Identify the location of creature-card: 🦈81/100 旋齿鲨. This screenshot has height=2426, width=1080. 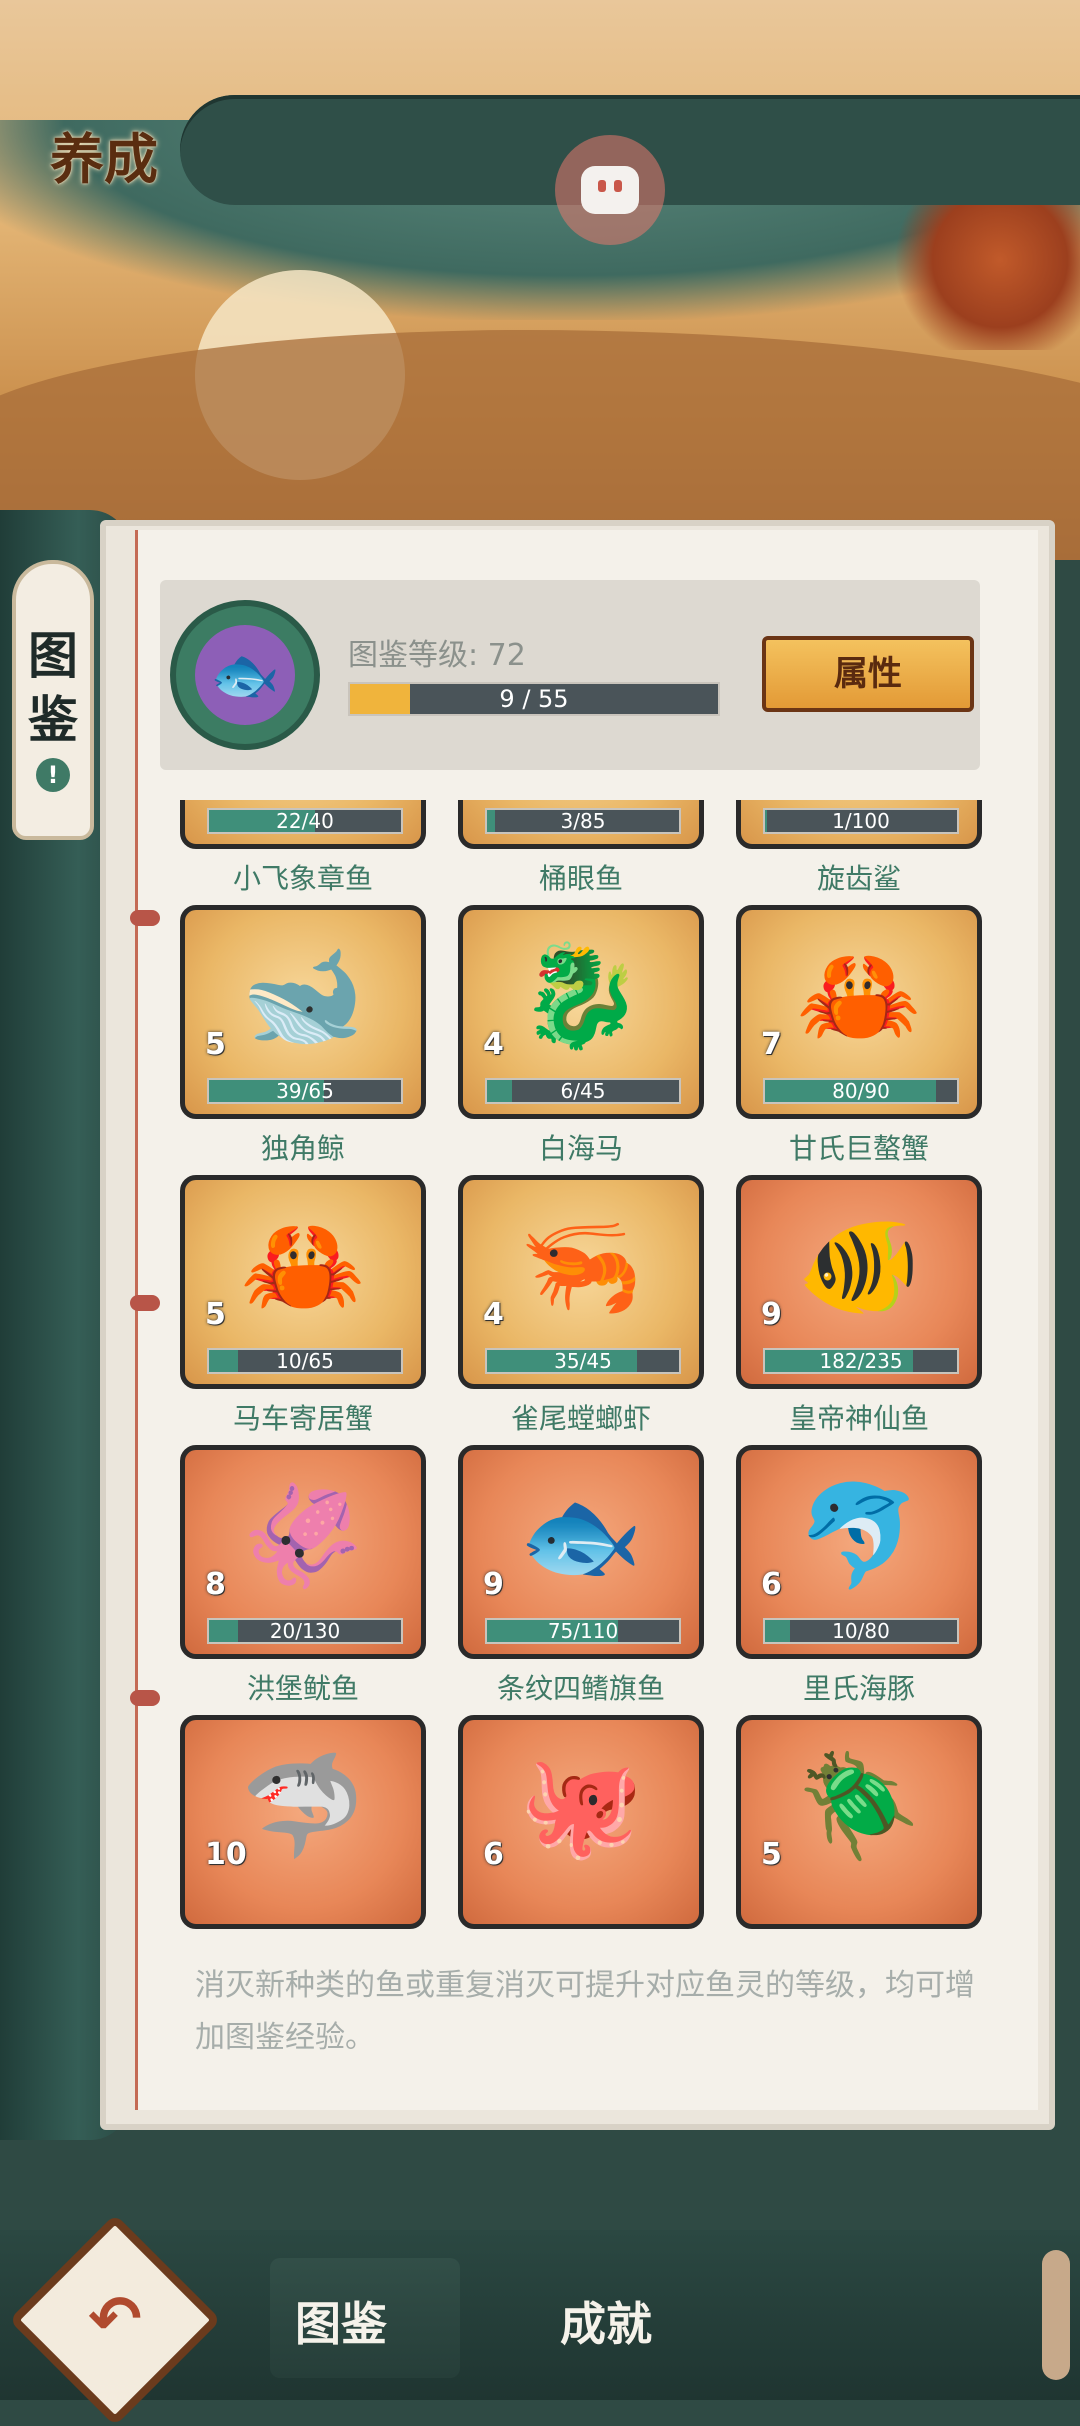
(859, 848).